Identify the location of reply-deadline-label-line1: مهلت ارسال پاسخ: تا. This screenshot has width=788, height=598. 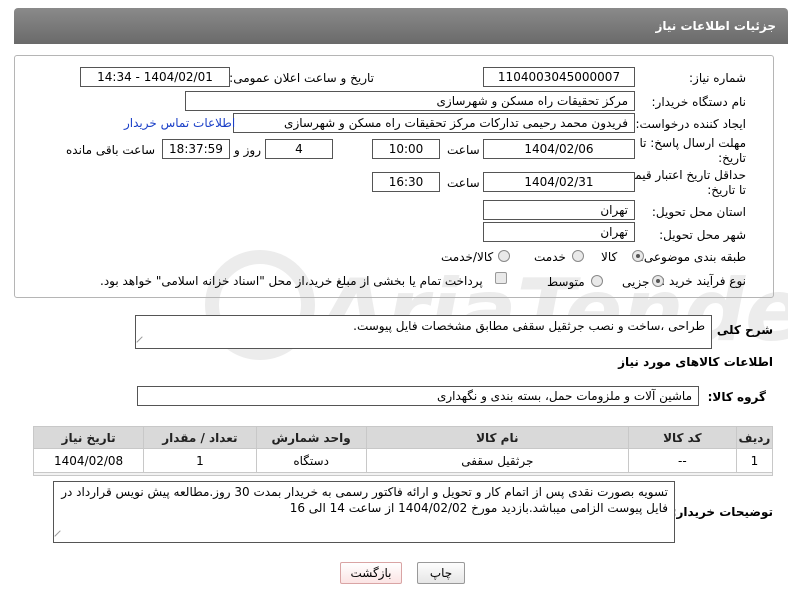
(692, 143).